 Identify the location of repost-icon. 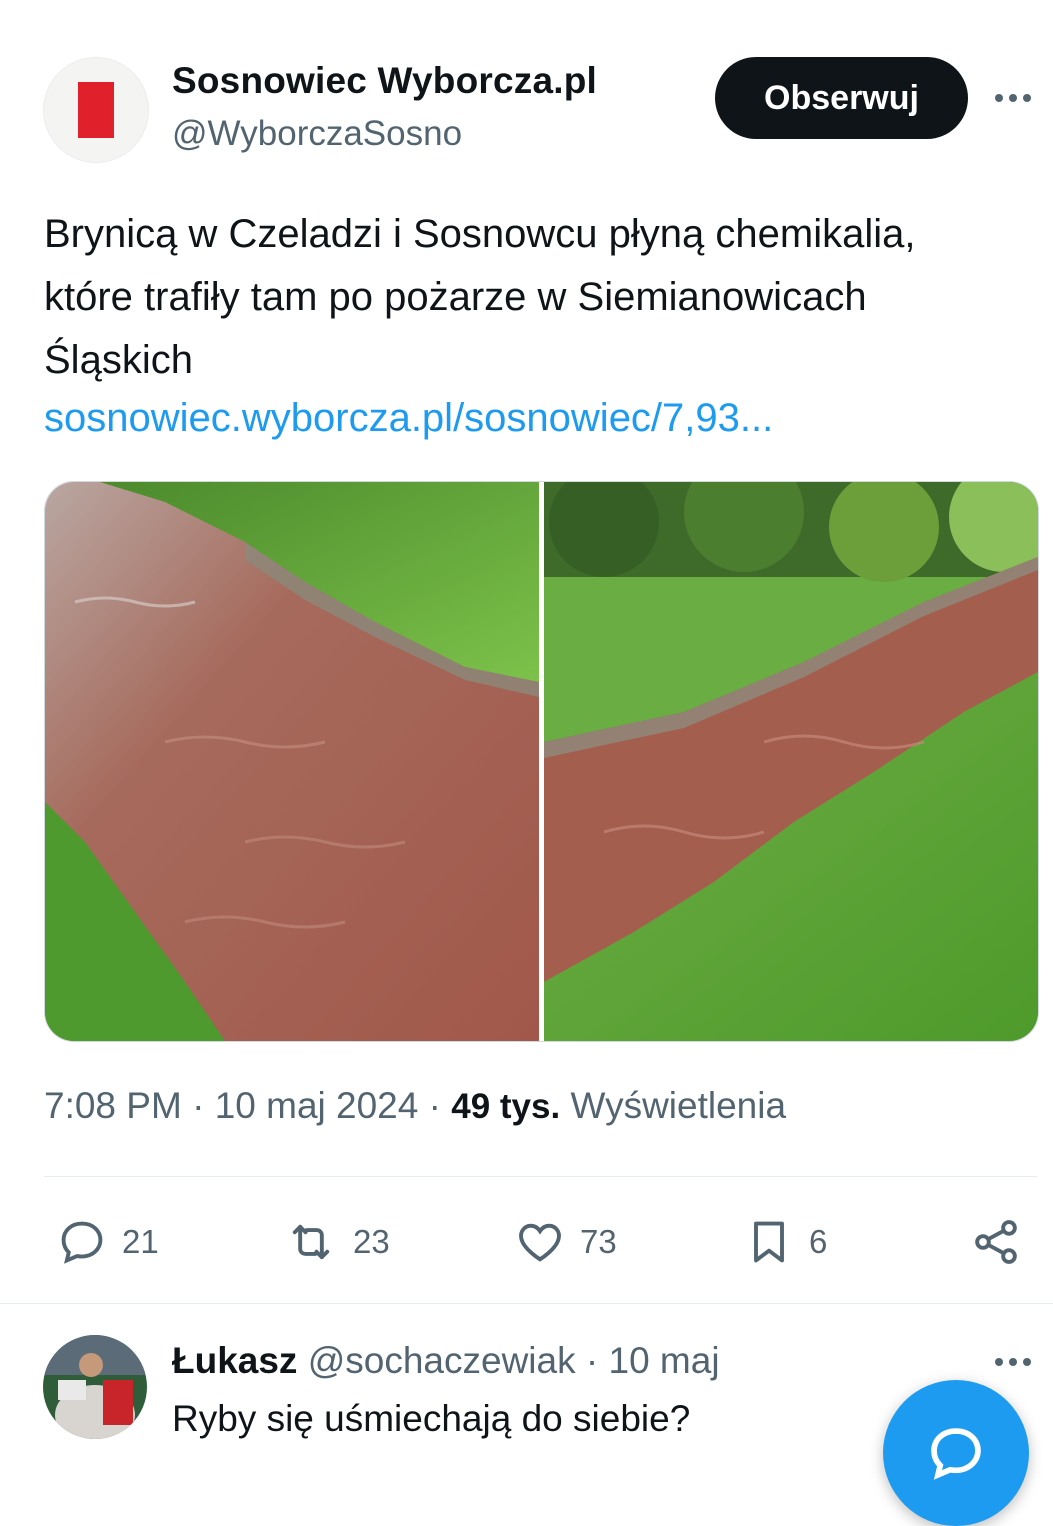
(311, 1242).